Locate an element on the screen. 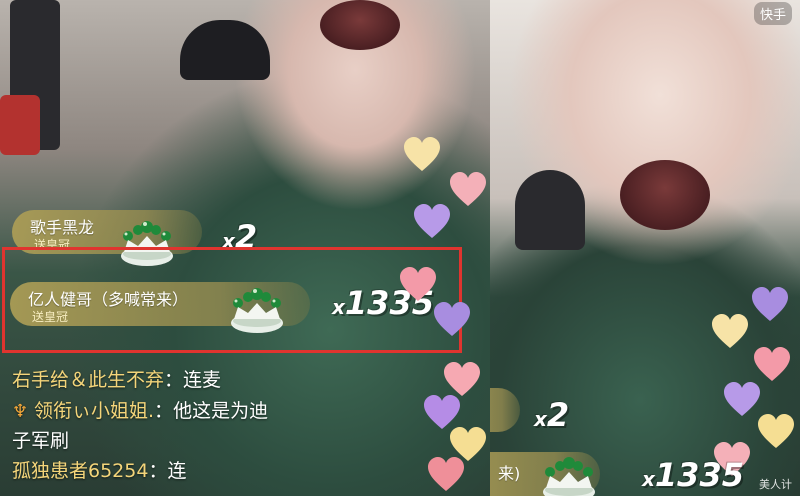 This screenshot has height=496, width=800. gift-combo-count-right-1: x2 is located at coordinates (552, 415).